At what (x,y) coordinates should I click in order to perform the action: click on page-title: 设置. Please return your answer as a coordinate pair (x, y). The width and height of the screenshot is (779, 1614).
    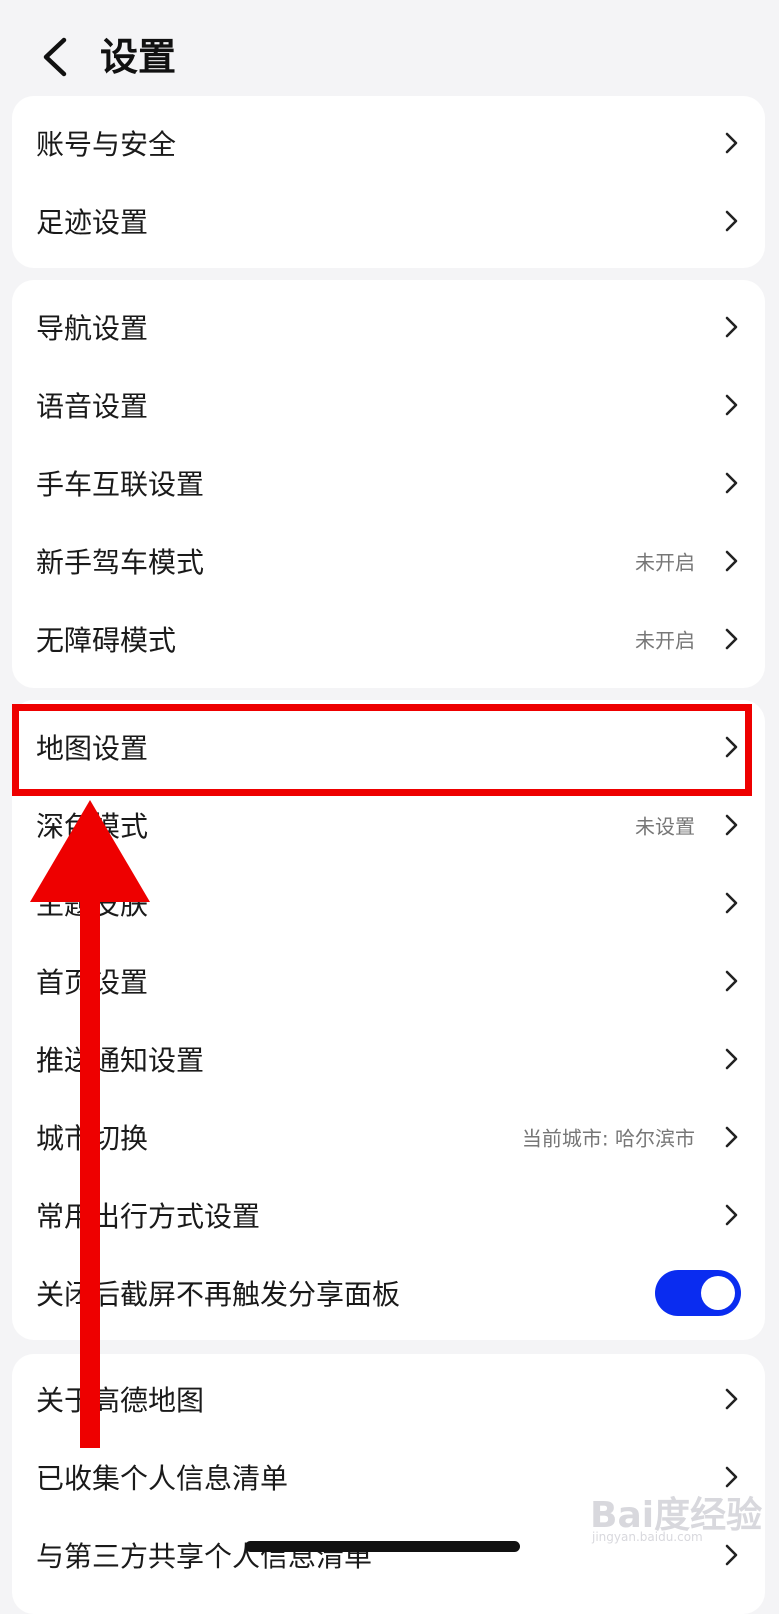
    Looking at the image, I should click on (138, 57).